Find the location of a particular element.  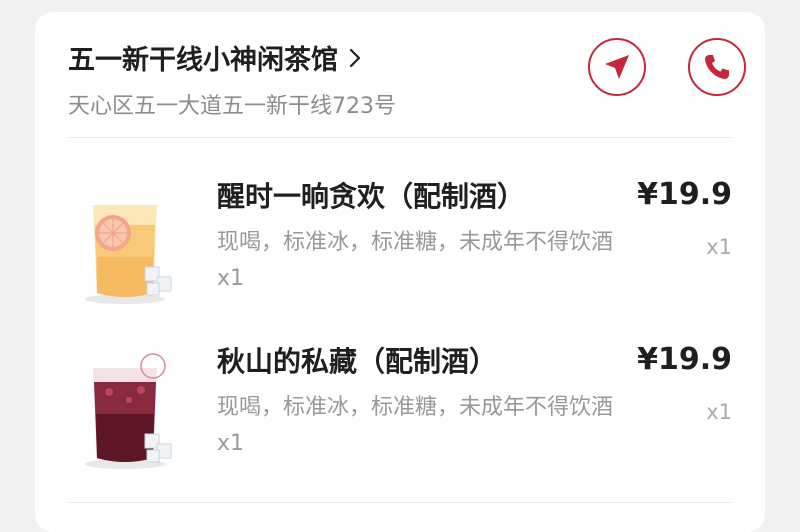

chevron-right-icon is located at coordinates (355, 57).